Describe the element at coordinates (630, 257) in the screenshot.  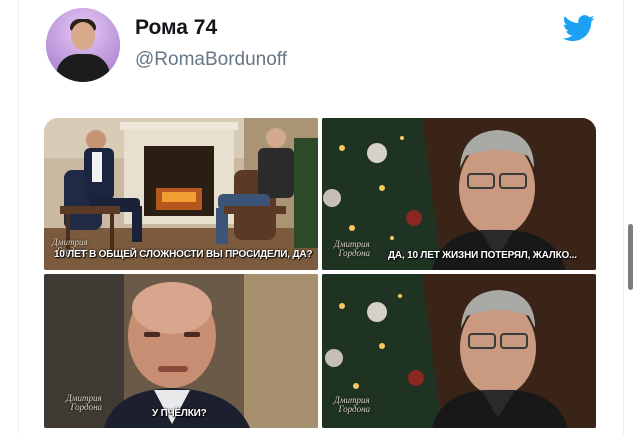
I see `scrollbar` at that location.